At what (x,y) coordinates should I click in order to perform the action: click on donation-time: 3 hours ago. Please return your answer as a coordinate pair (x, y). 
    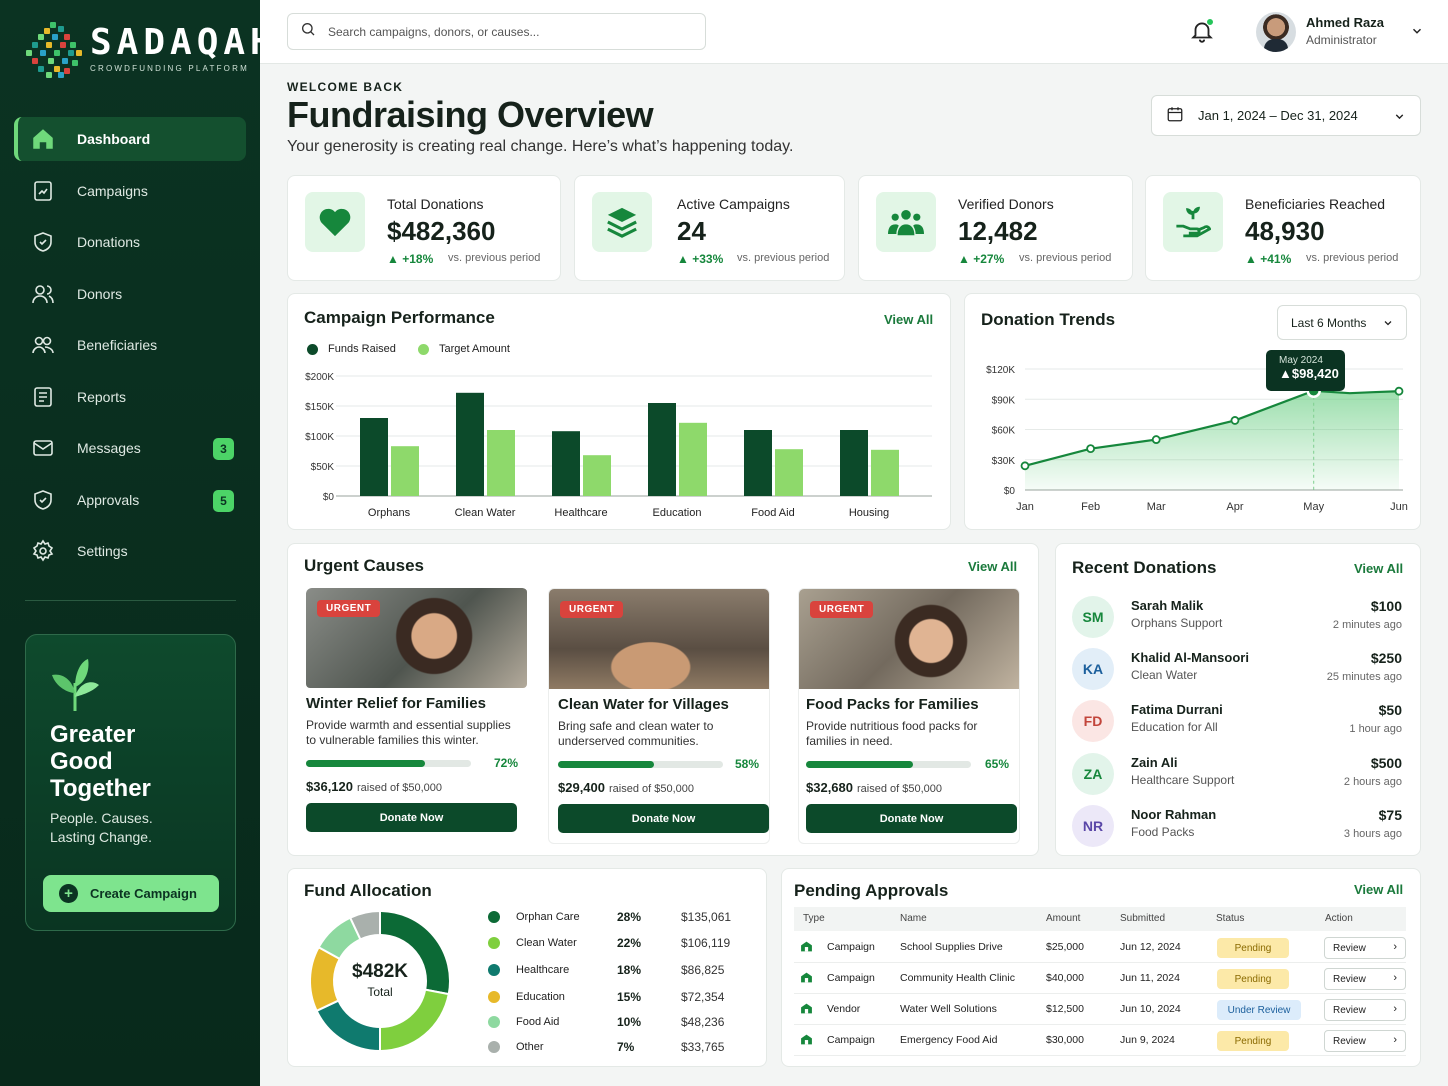
    Looking at the image, I should click on (1372, 834).